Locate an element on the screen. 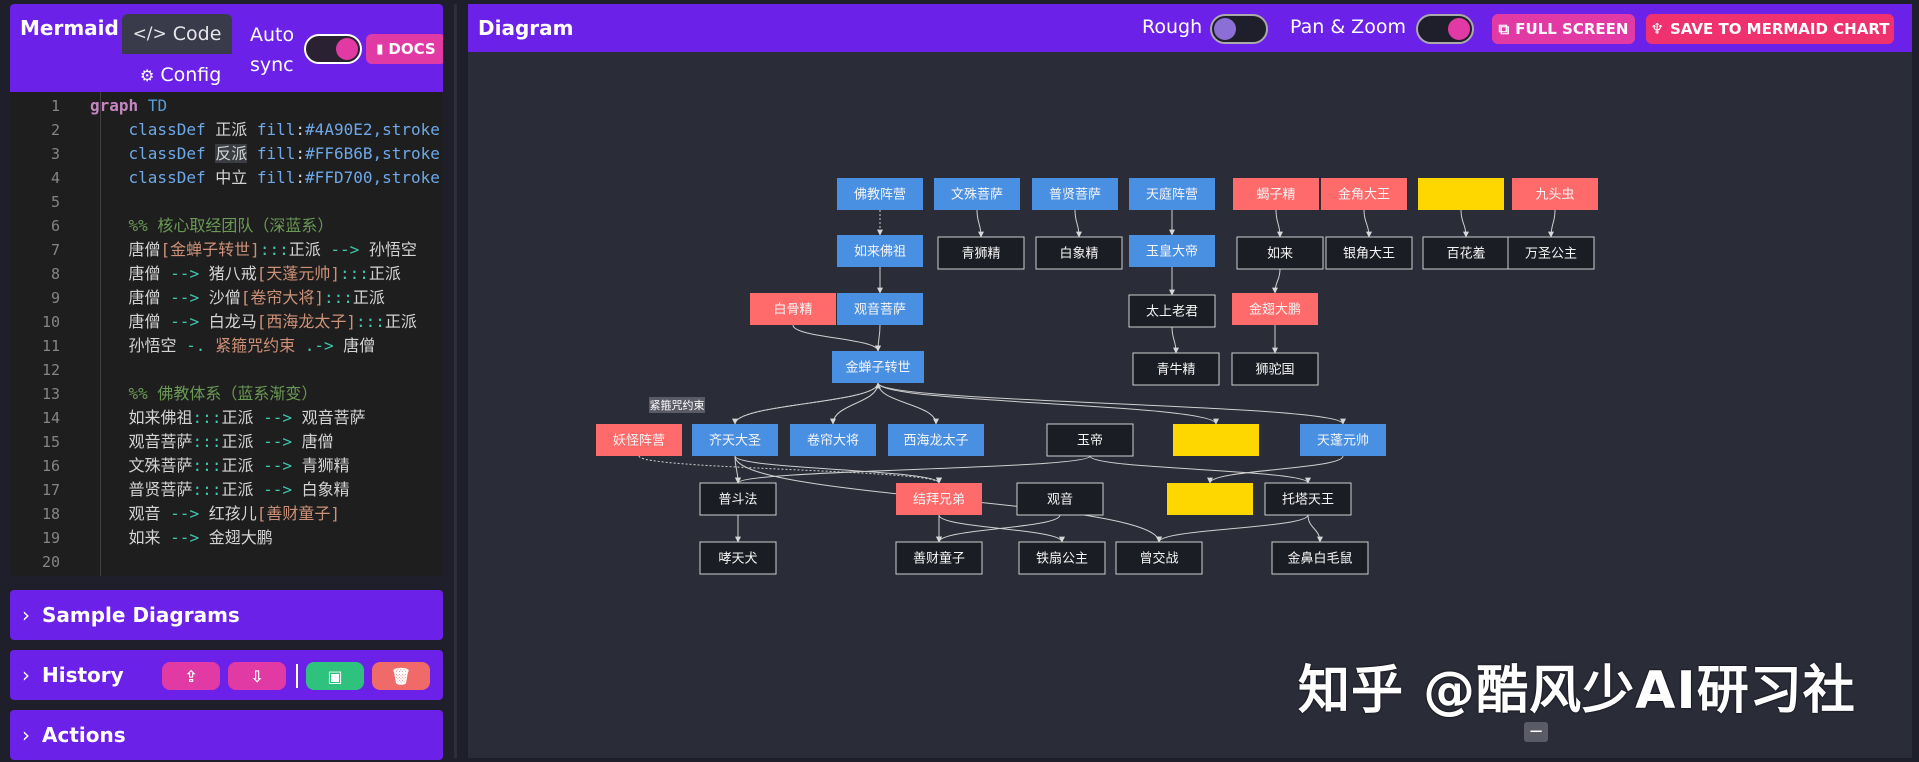  diagram-node: 蝎子精 is located at coordinates (1276, 194).